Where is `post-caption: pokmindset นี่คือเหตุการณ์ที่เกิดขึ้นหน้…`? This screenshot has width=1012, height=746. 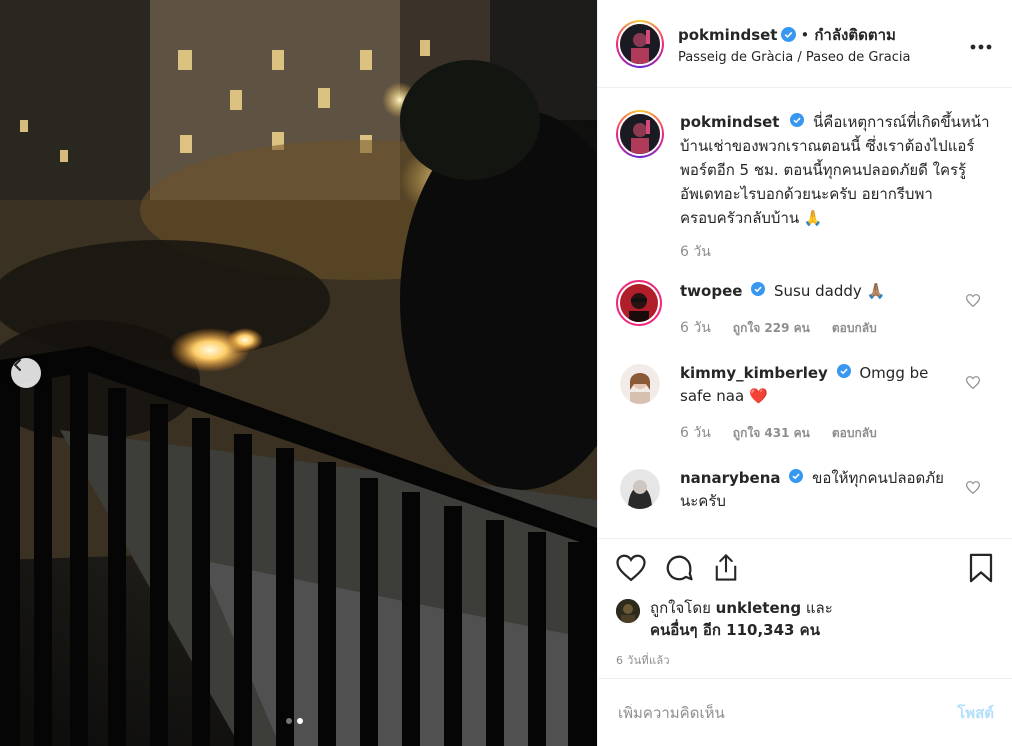 post-caption: pokmindset นี่คือเหตุการณ์ที่เกิดขึ้นหน้… is located at coordinates (805, 187).